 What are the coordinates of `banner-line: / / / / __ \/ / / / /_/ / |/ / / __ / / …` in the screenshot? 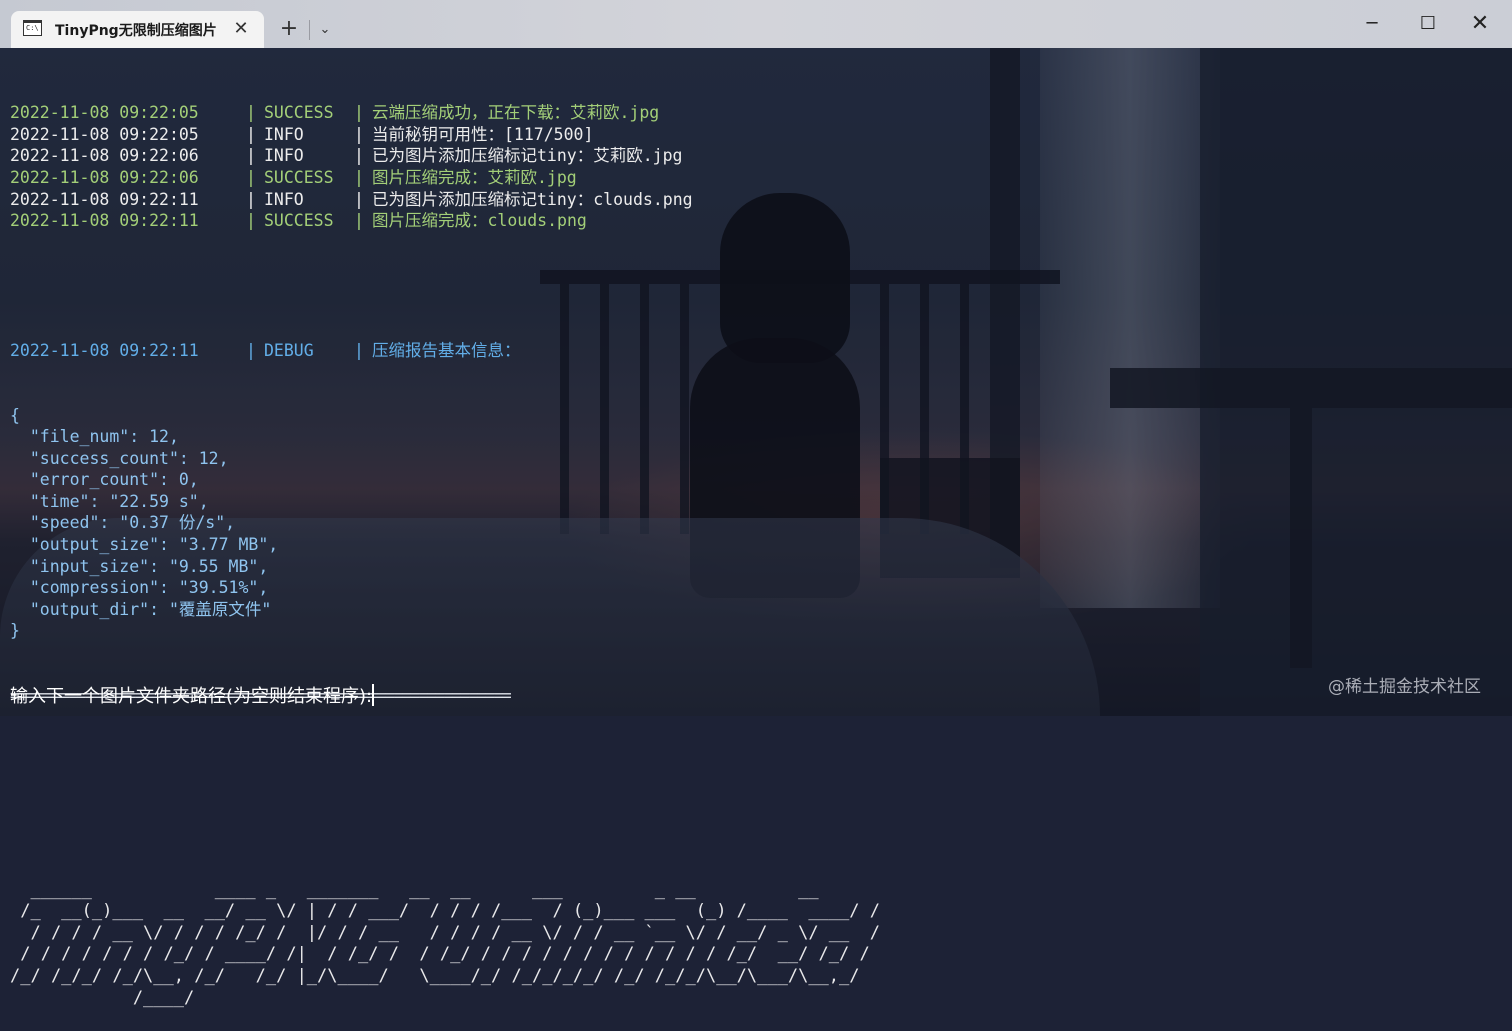 It's located at (445, 932).